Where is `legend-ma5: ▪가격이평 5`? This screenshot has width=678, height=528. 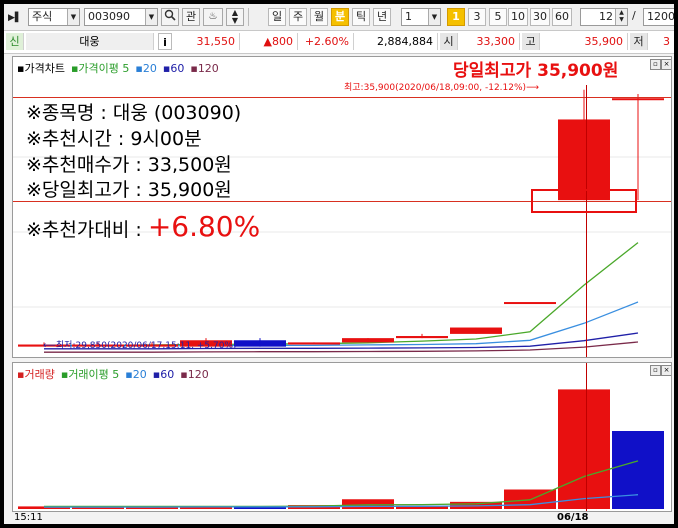
legend-ma5: ▪가격이평 5 is located at coordinates (100, 68).